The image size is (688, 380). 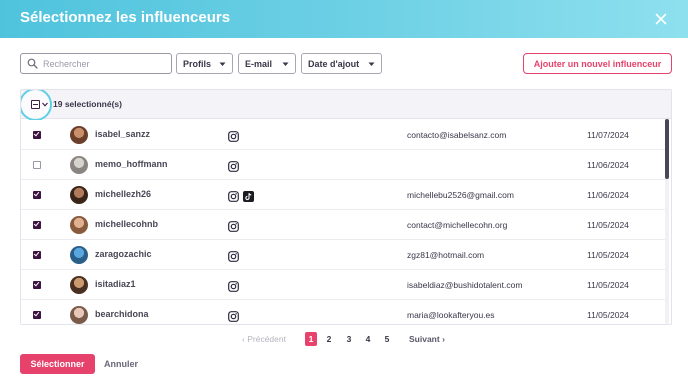 I want to click on select-button: Sélectionner, so click(x=57, y=364).